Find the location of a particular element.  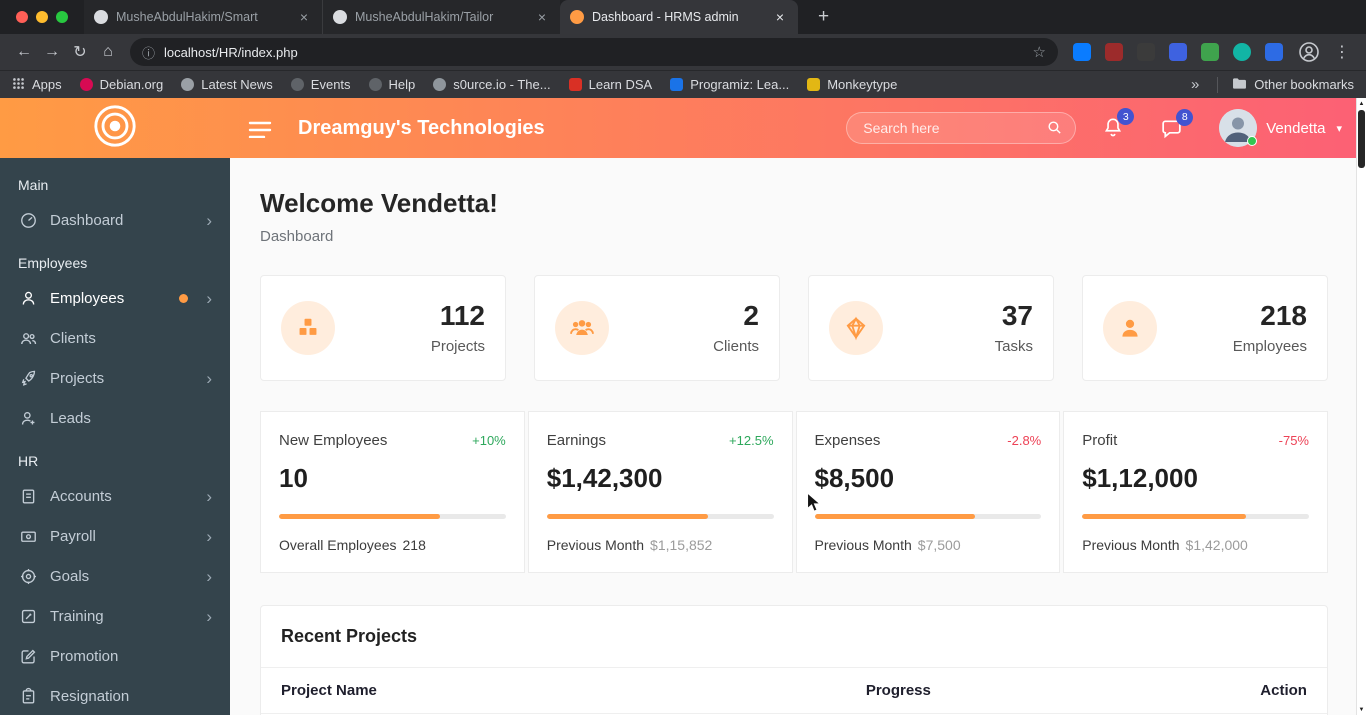

bookmark-label: Monkeytype is located at coordinates (862, 84).